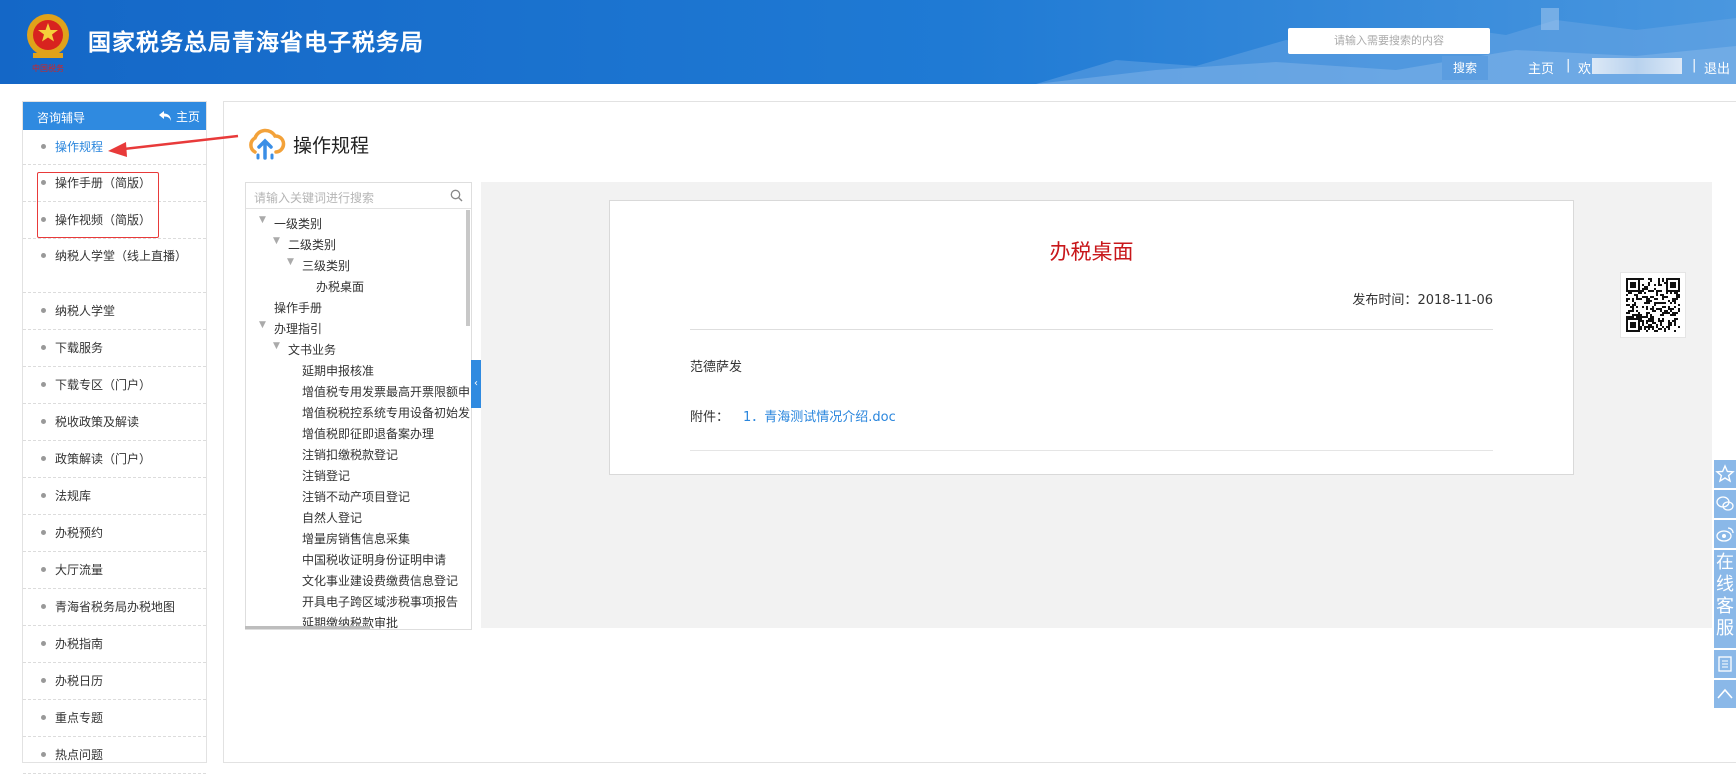  I want to click on online-service-char: 线, so click(1725, 584).